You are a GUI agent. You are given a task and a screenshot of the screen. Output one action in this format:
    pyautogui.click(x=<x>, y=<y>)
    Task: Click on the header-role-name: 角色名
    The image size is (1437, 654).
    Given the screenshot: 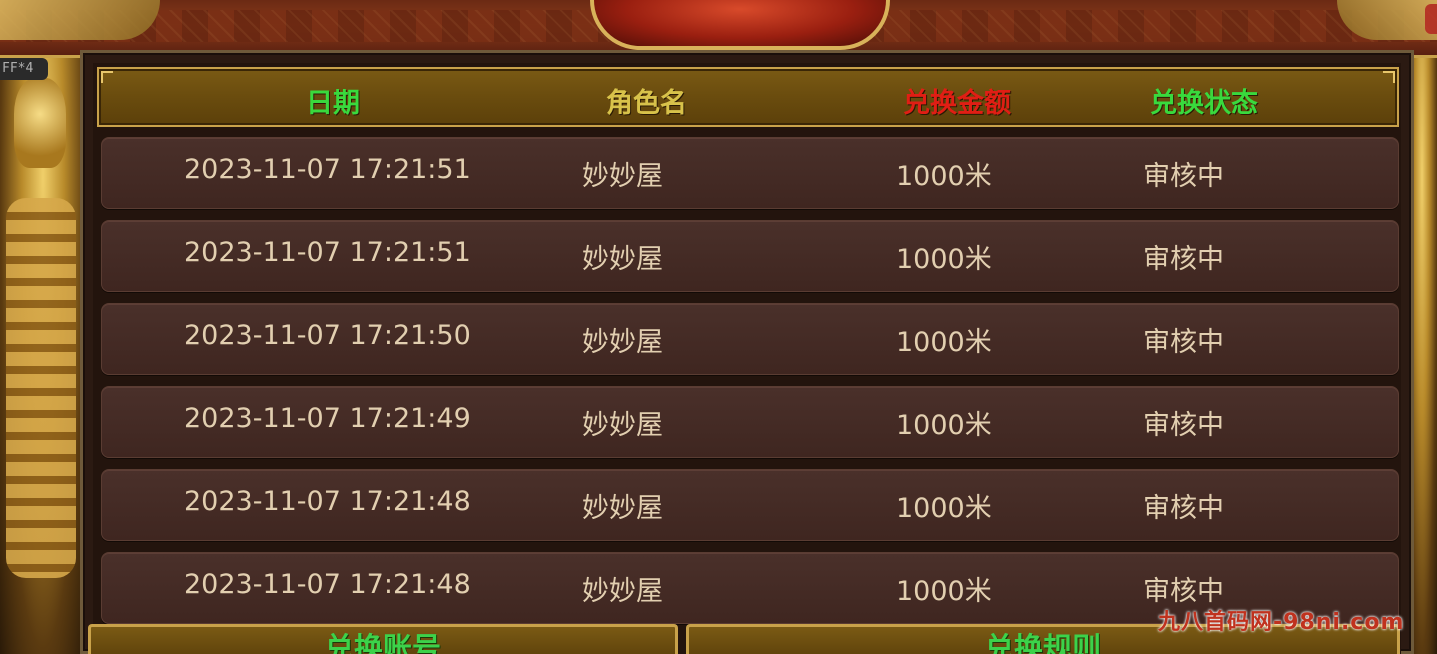 What is the action you would take?
    pyautogui.click(x=646, y=103)
    